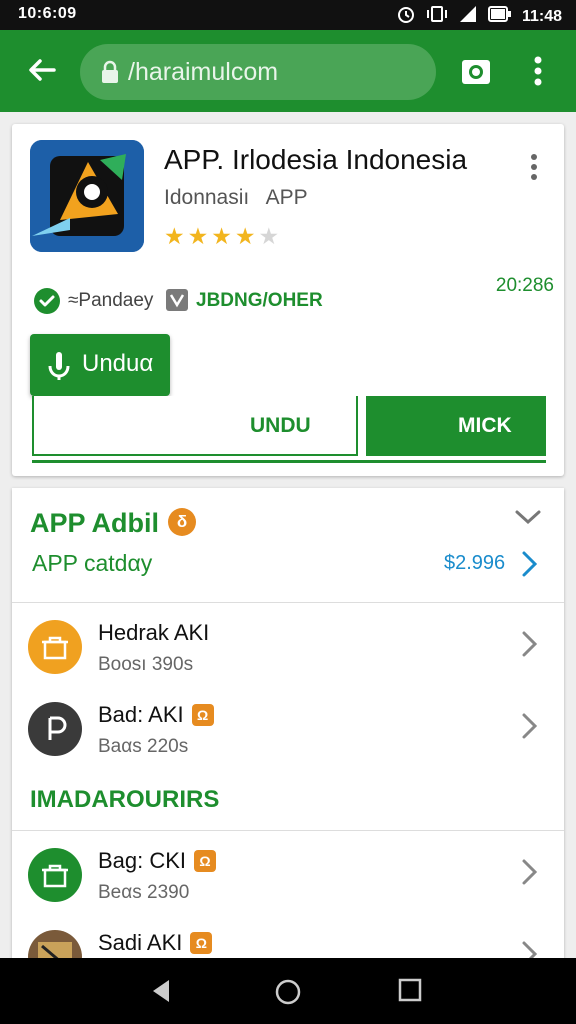  I want to click on status-clock: 11:48, so click(541, 16).